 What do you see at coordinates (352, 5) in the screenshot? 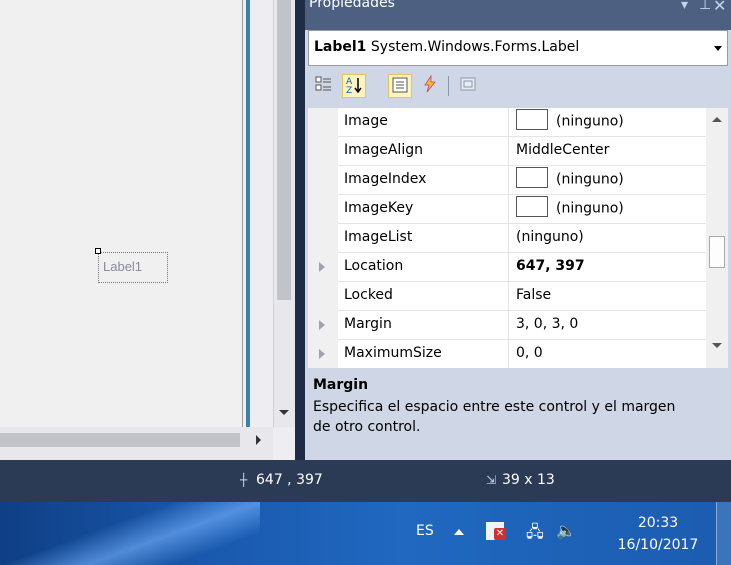
I see `properties-title: Propiedades` at bounding box center [352, 5].